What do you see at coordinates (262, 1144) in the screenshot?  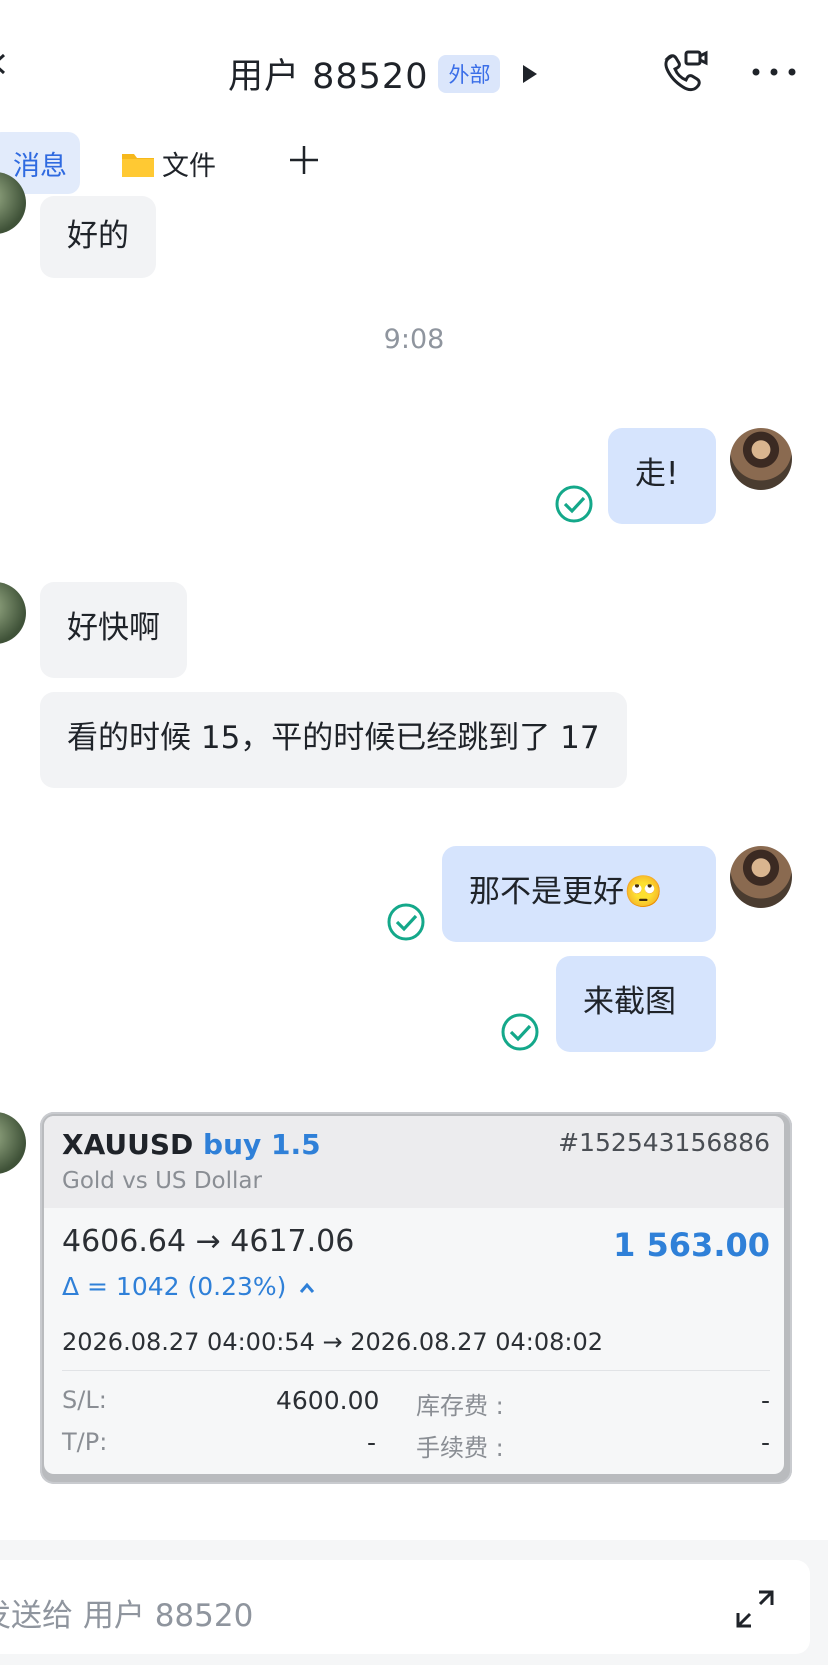 I see `trade-side: buy 1.5` at bounding box center [262, 1144].